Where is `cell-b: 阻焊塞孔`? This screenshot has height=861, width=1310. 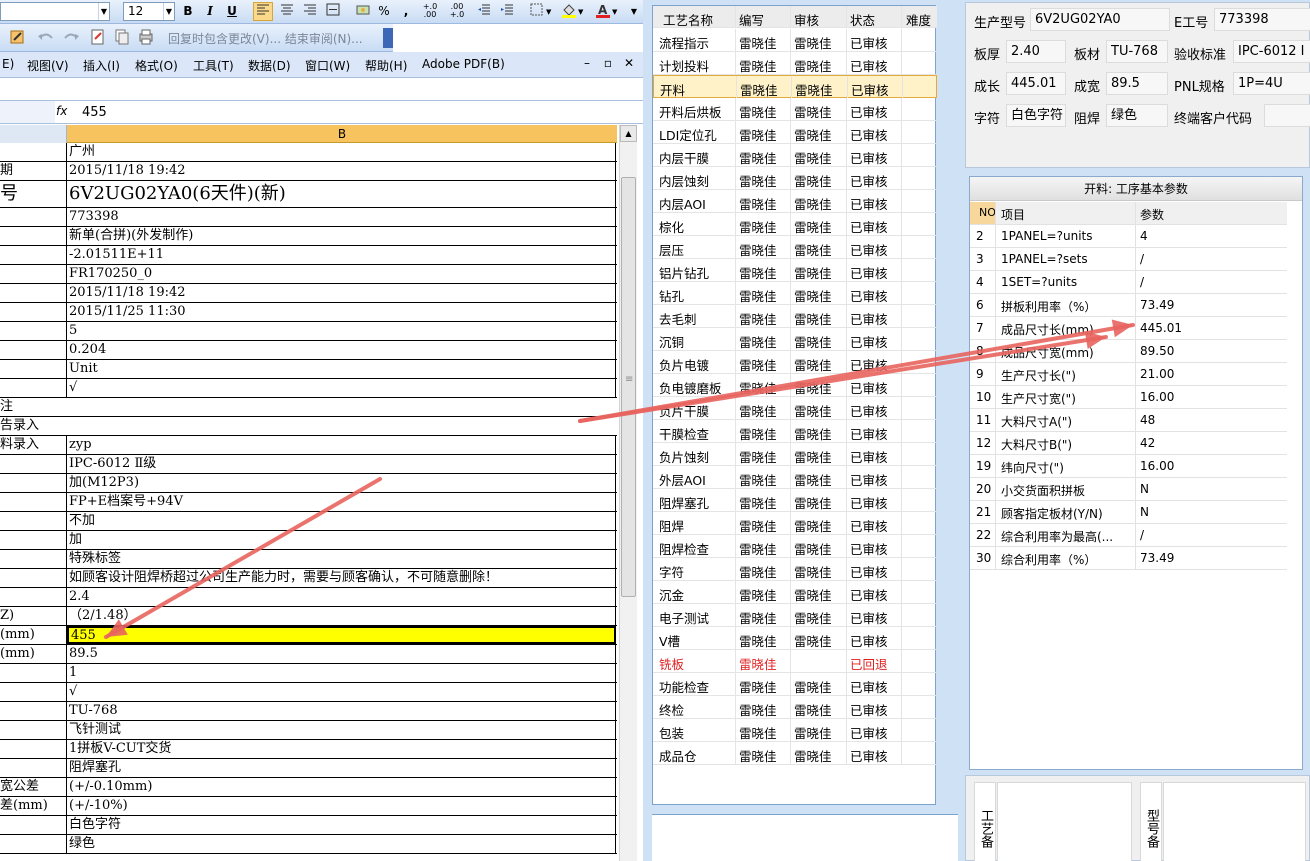
cell-b: 阻焊塞孔 is located at coordinates (341, 768).